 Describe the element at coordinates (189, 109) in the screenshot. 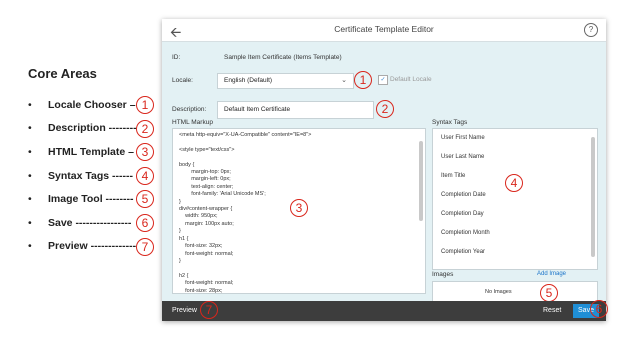

I see `description-label: Description:` at that location.